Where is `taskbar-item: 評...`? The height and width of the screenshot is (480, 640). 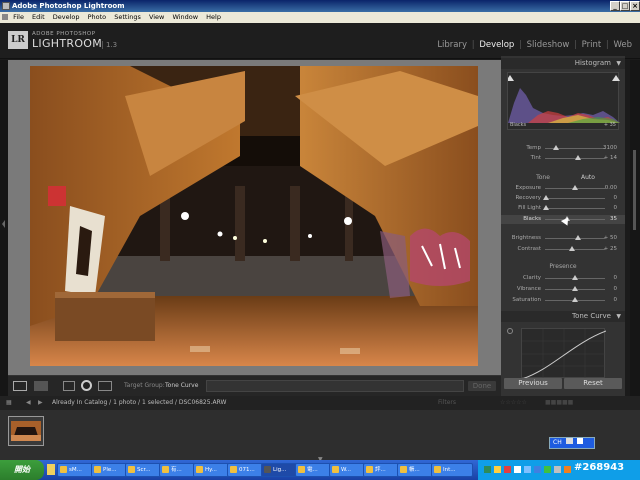 taskbar-item: 評... is located at coordinates (381, 470).